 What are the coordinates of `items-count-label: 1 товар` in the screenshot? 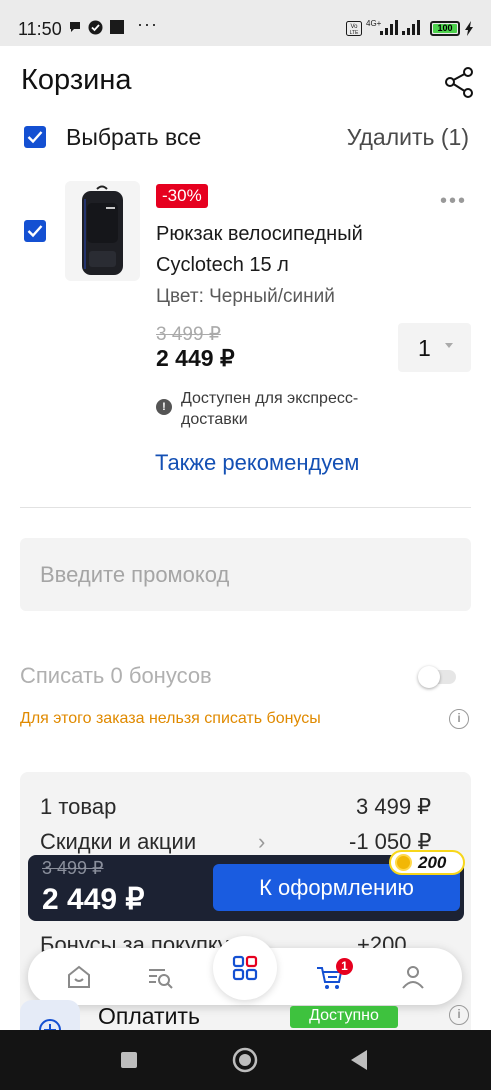 It's located at (78, 806).